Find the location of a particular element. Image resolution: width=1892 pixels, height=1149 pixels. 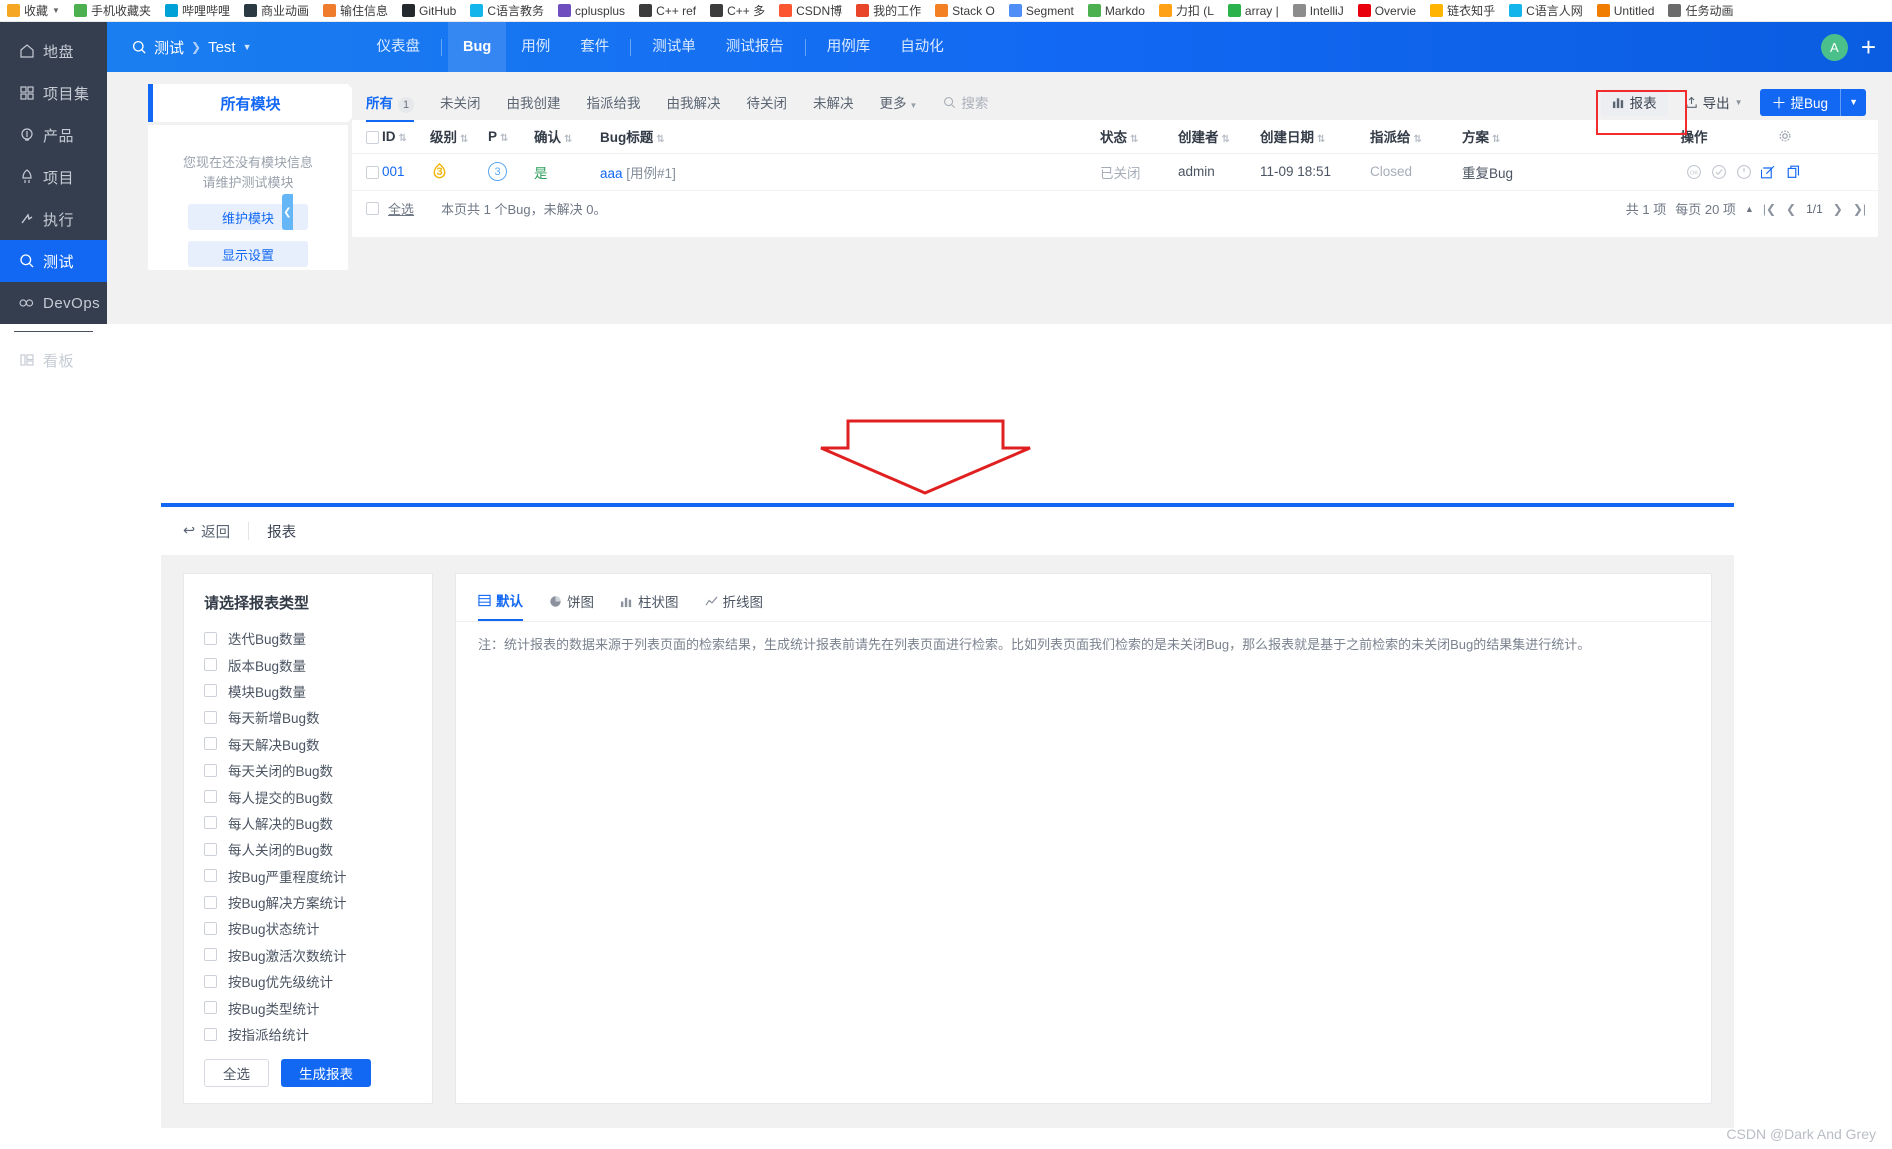

export-button: 导出 ▼ is located at coordinates (1714, 102).